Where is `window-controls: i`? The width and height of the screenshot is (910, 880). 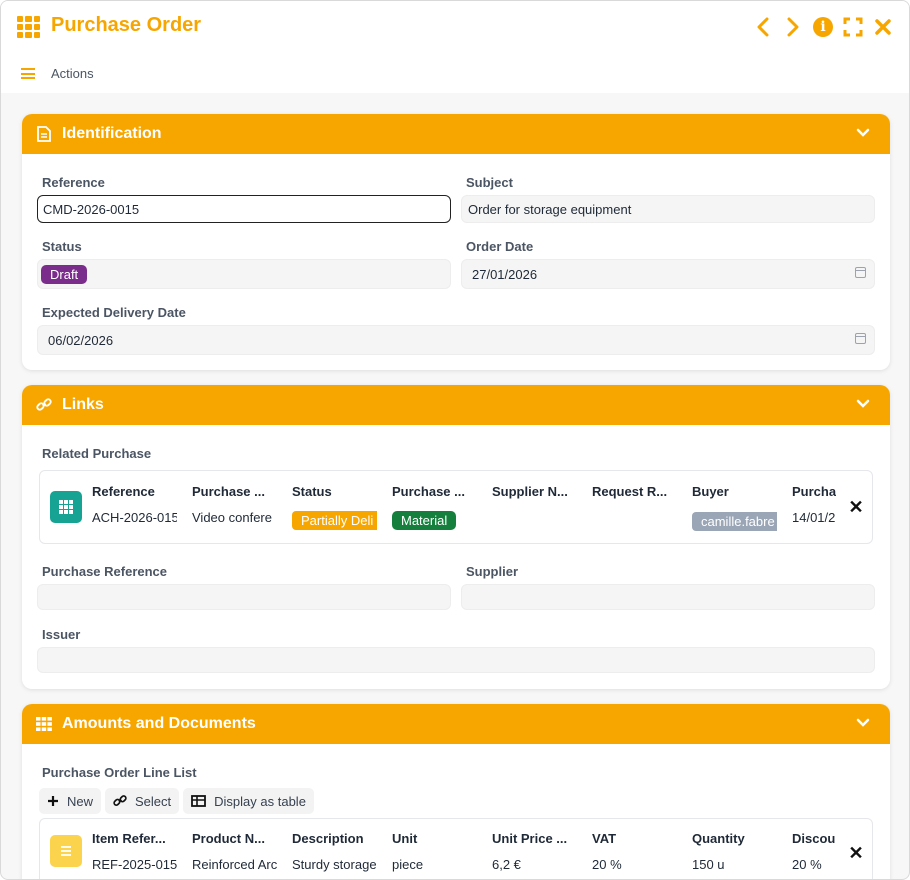
window-controls: i is located at coordinates (823, 27).